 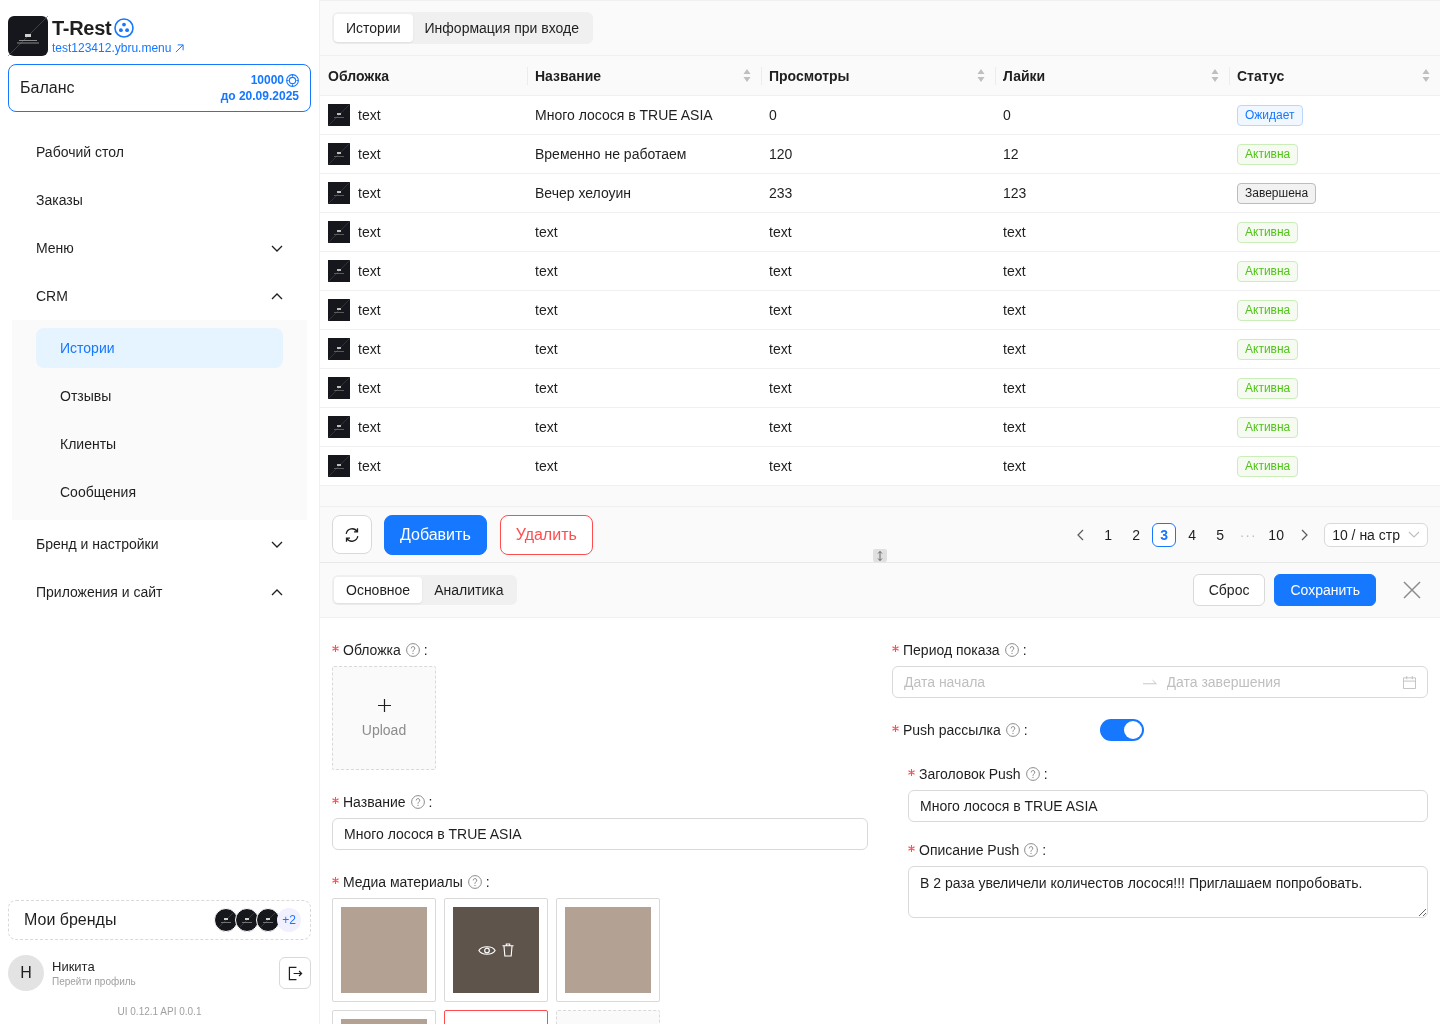 What do you see at coordinates (1080, 534) in the screenshot?
I see `chevron-left-icon` at bounding box center [1080, 534].